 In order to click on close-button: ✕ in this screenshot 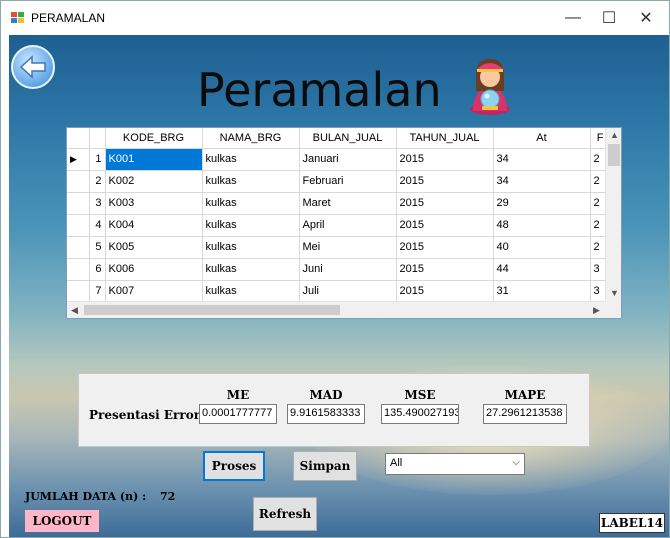, I will do `click(646, 18)`.